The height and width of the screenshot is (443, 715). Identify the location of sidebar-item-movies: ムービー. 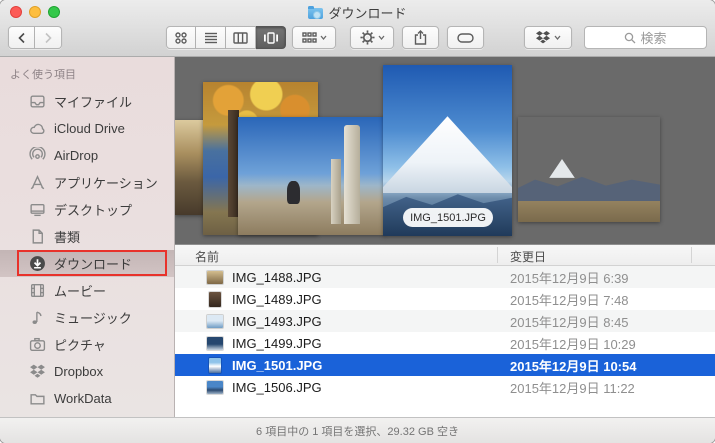
(87, 290).